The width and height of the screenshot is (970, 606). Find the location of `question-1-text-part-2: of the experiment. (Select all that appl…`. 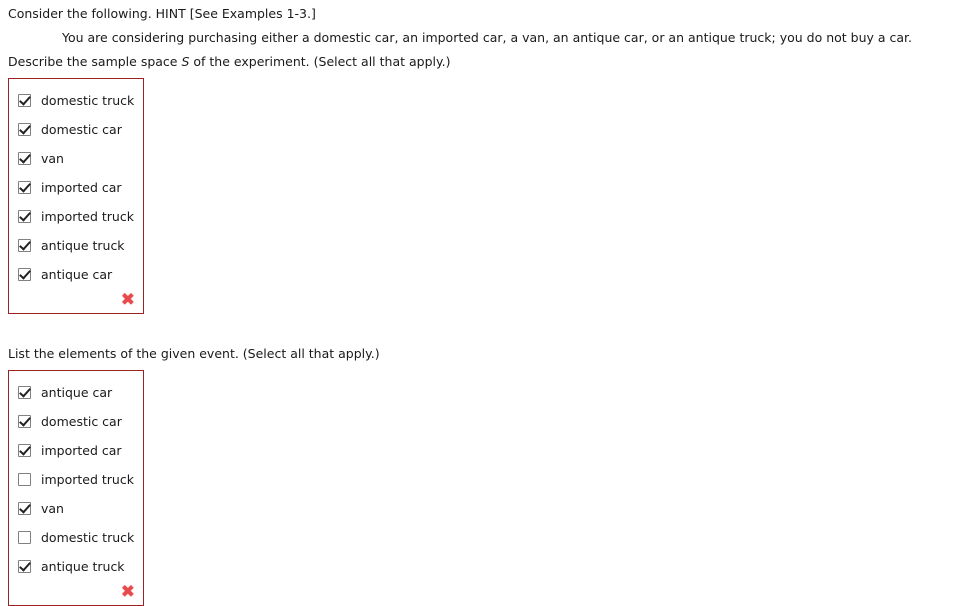

question-1-text-part-2: of the experiment. (Select all that appl… is located at coordinates (320, 61).